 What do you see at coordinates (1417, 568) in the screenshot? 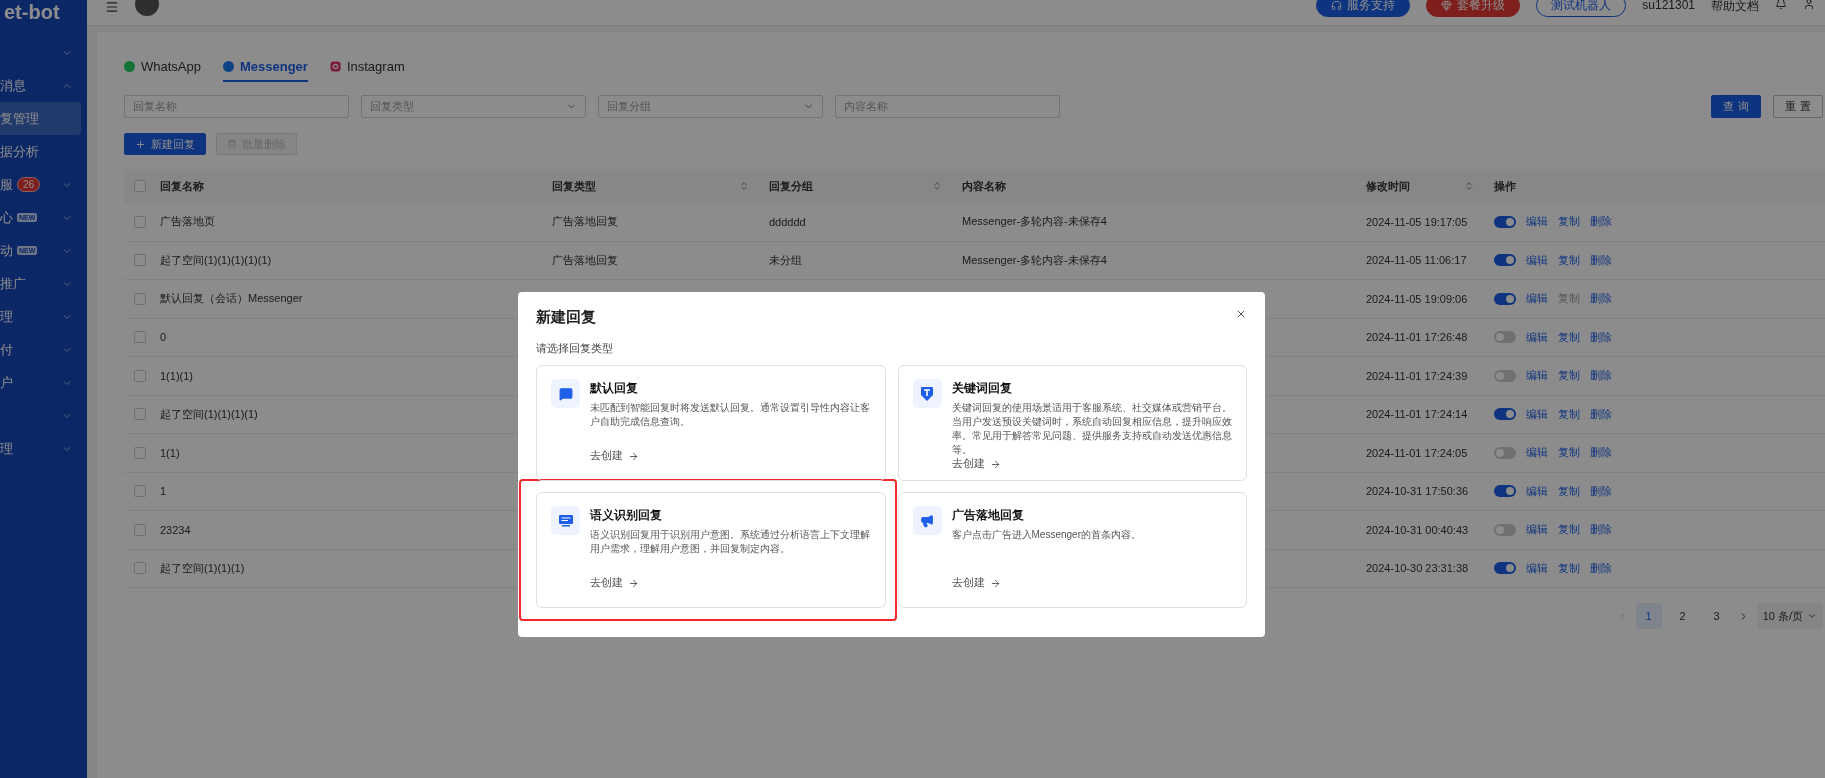
I see `table-cell: 2024-10-30 23:31:38` at bounding box center [1417, 568].